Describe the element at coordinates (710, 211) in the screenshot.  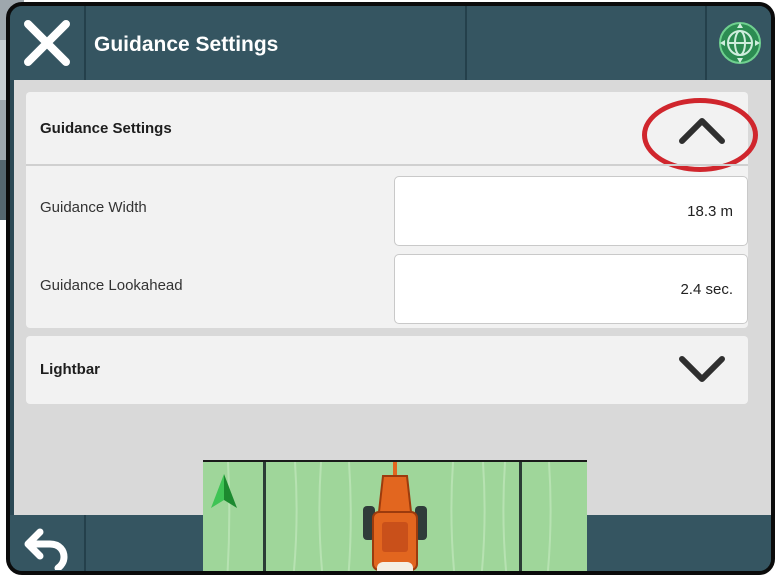
I see `field-value: 18.3 m` at that location.